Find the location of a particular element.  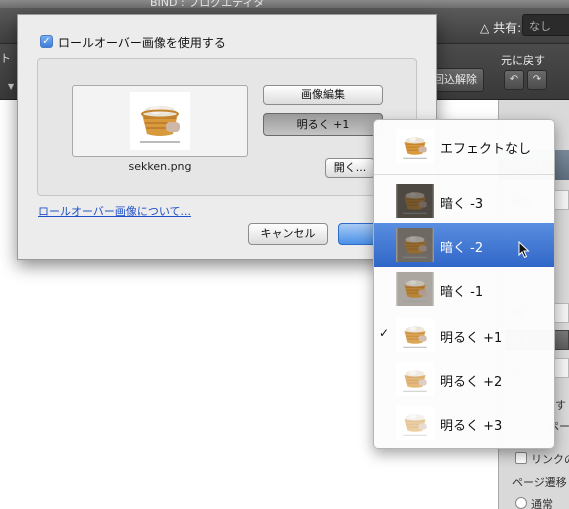

rollover-preview-image is located at coordinates (160, 121).